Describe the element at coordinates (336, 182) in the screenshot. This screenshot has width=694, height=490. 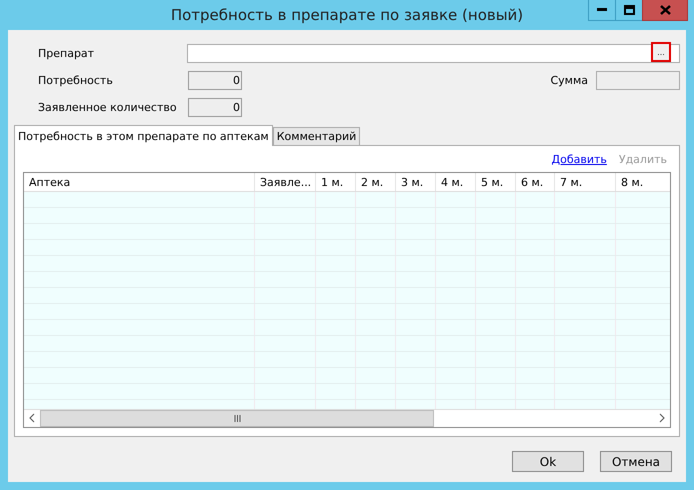
I see `column-header: 1 м.` at that location.